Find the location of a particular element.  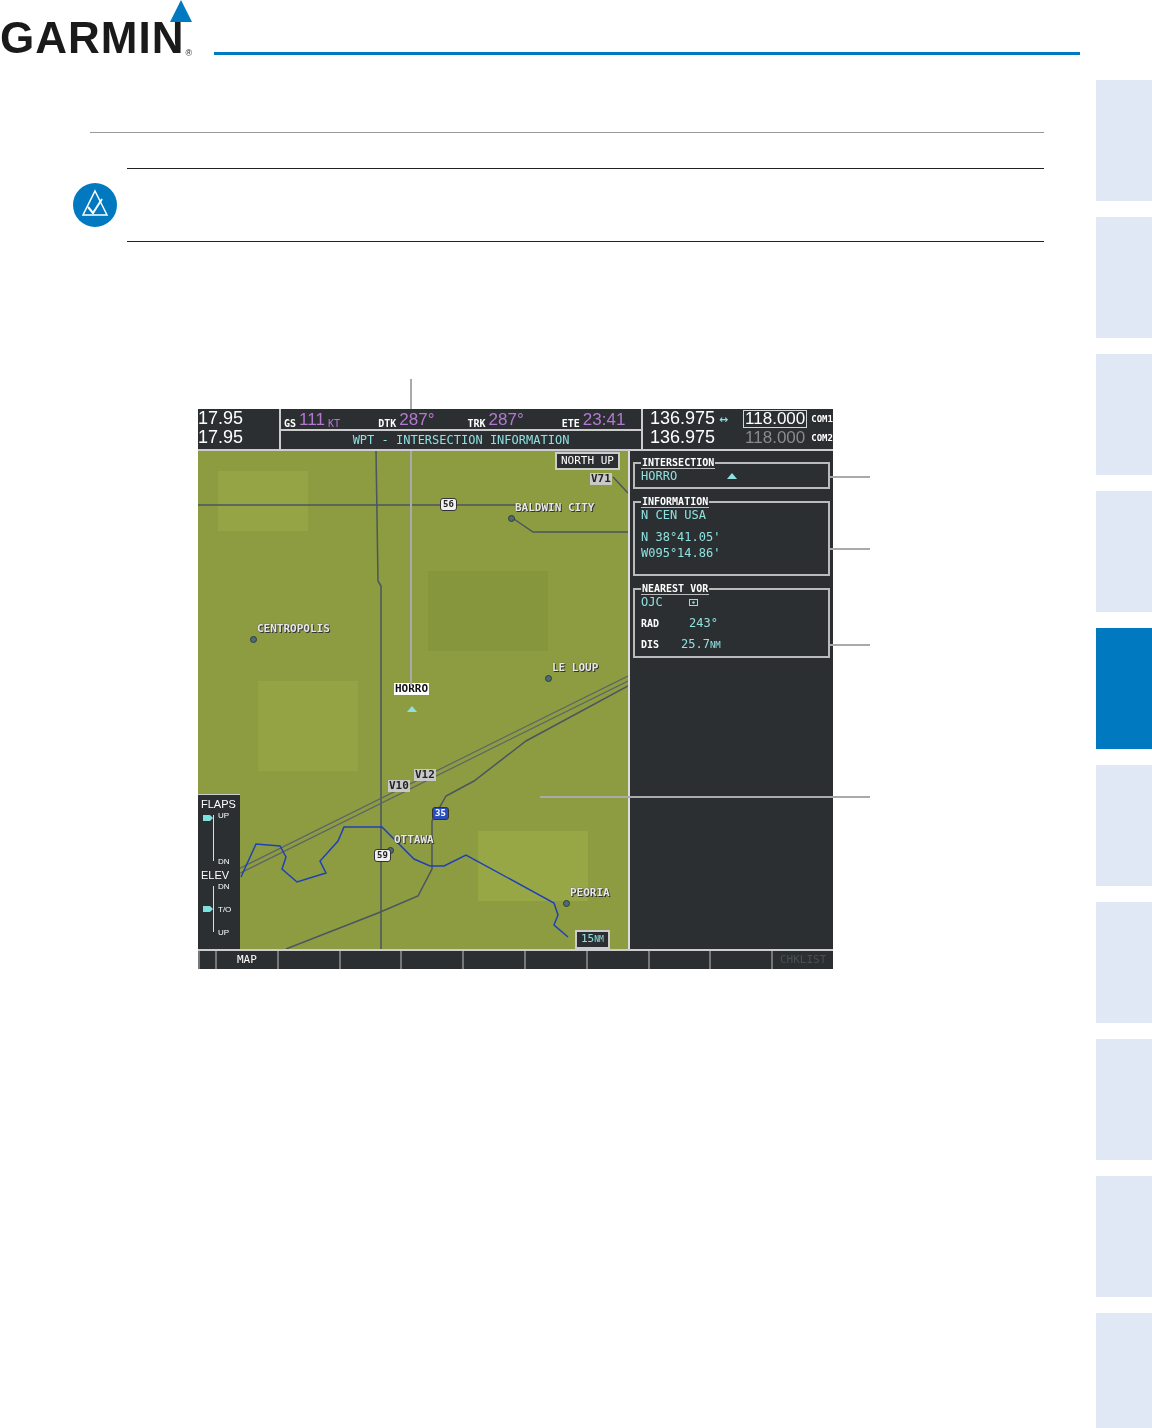

panel-title: NEAREST VOR is located at coordinates (675, 589).